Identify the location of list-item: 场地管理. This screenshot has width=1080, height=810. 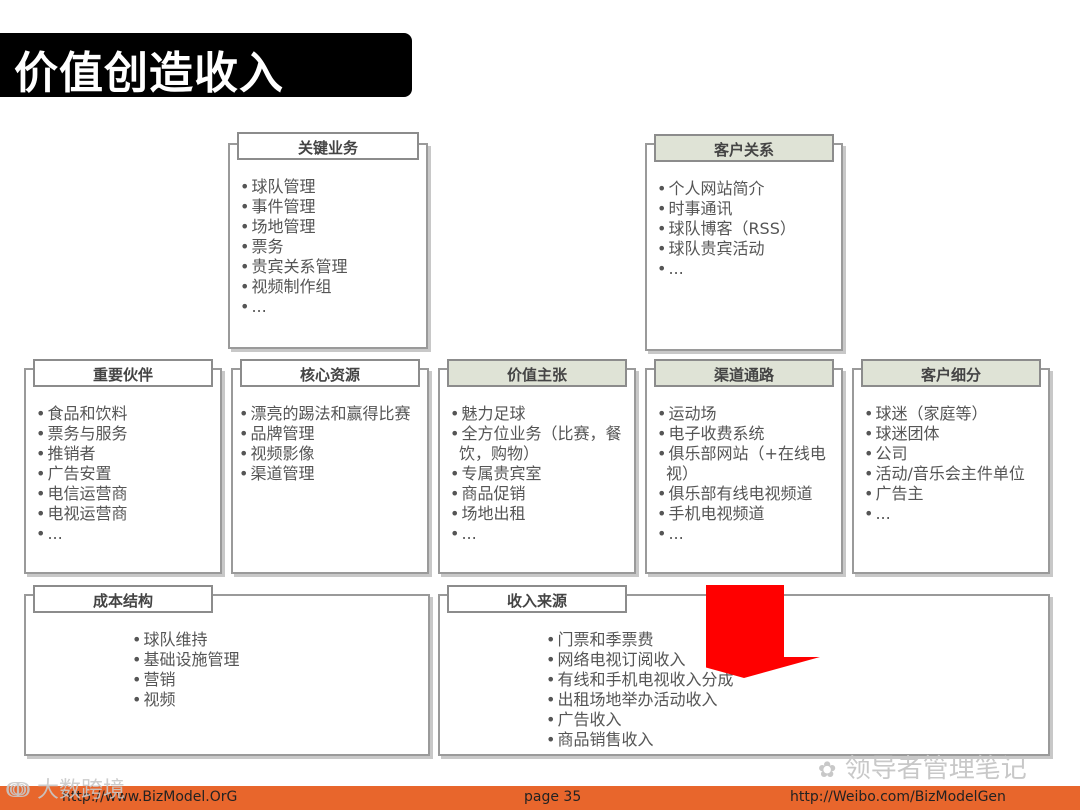
(330, 227).